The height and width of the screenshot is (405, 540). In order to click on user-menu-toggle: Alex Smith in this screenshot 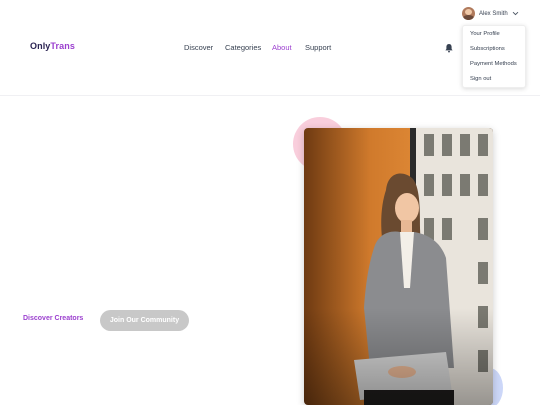, I will do `click(490, 13)`.